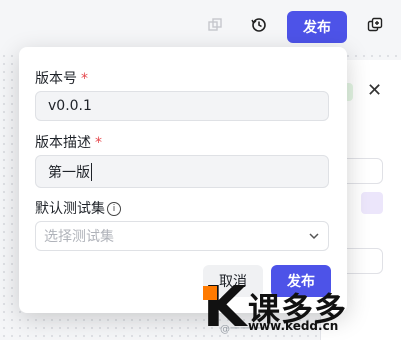 The image size is (401, 340). I want to click on panel-dropdown-toggle, so click(372, 203).